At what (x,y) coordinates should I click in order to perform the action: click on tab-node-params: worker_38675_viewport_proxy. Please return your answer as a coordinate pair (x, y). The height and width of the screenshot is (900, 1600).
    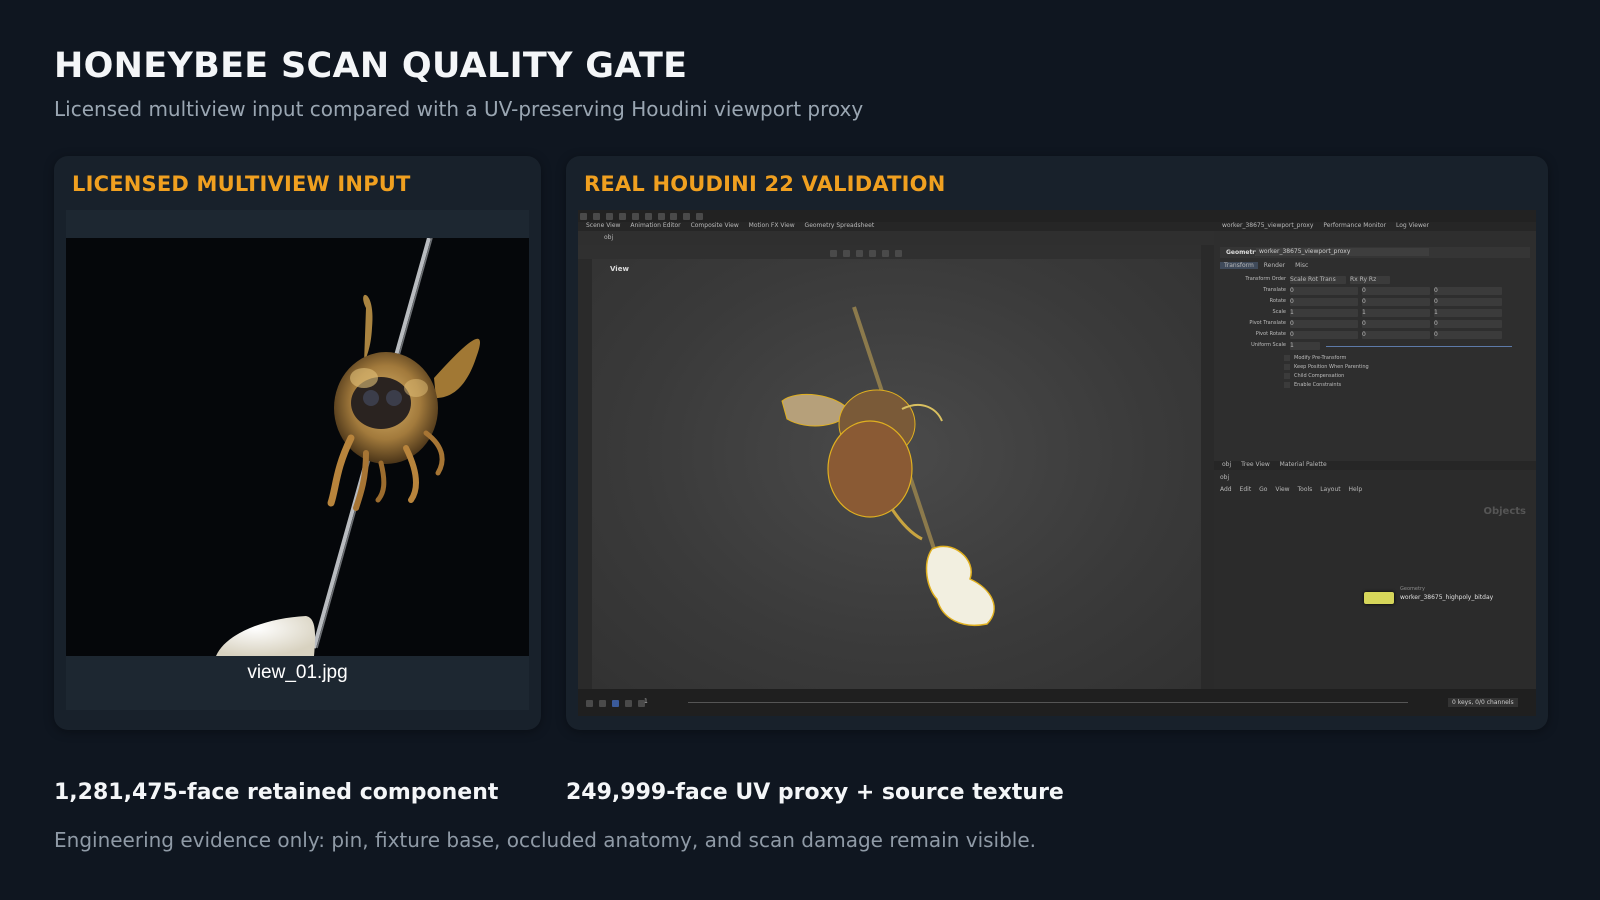
    Looking at the image, I should click on (1267, 225).